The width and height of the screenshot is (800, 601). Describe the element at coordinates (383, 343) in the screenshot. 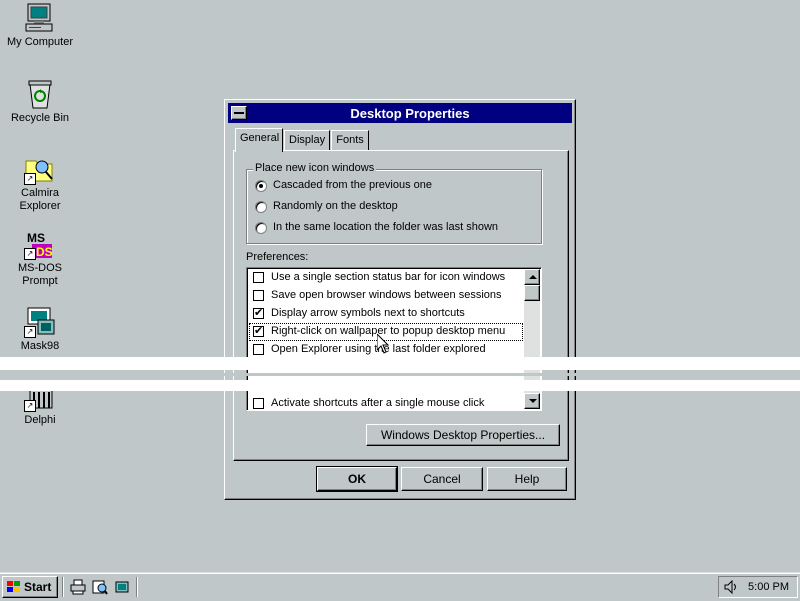

I see `mouse-pointer-icon` at that location.